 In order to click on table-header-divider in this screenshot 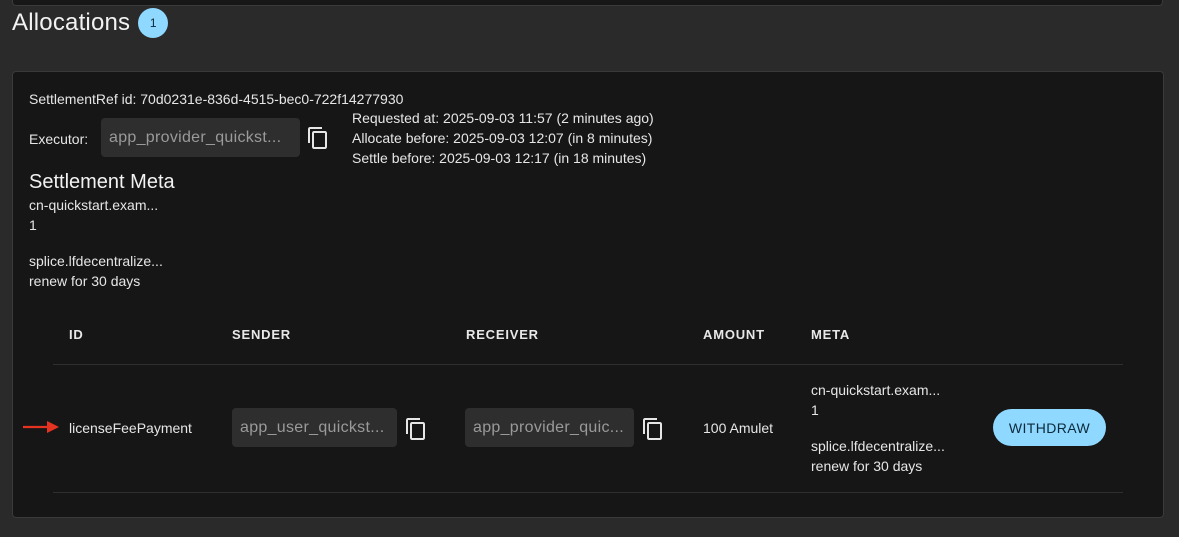, I will do `click(588, 364)`.